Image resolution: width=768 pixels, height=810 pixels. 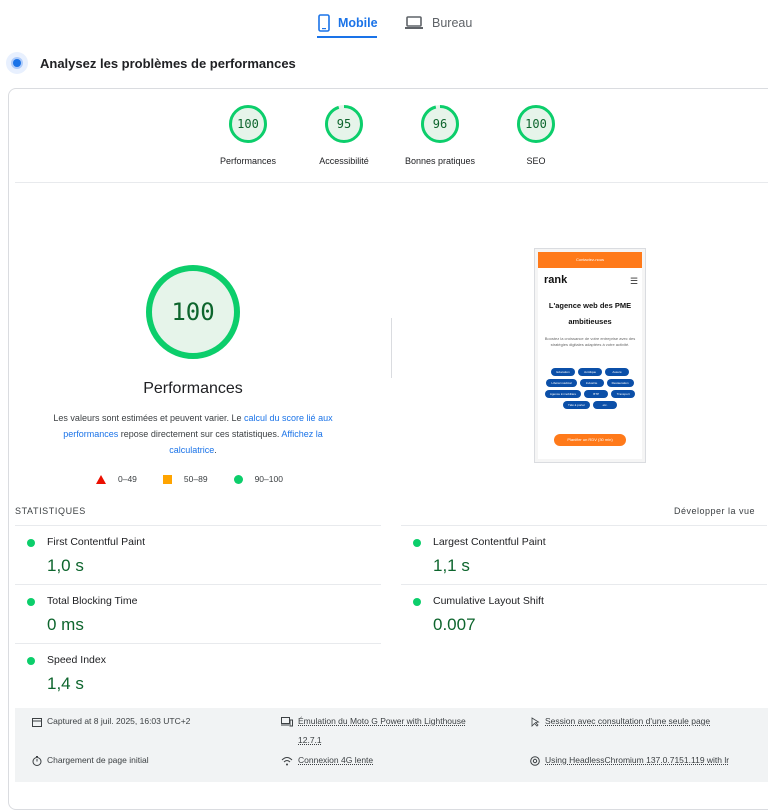 What do you see at coordinates (37, 722) in the screenshot?
I see `calendar-icon` at bounding box center [37, 722].